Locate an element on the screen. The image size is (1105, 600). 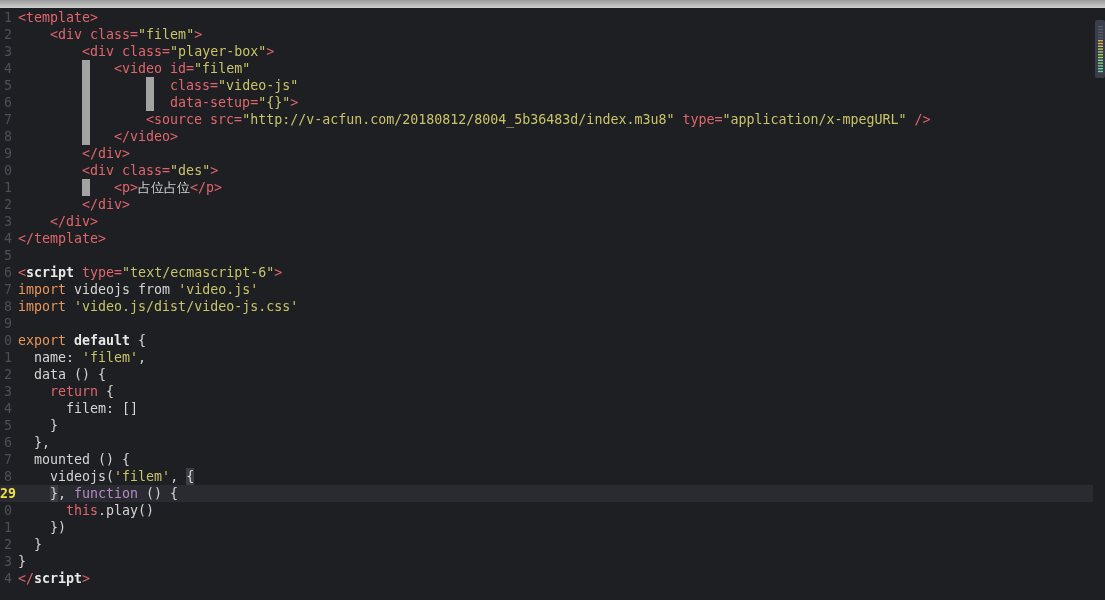
bracket-token: } is located at coordinates (54, 493).